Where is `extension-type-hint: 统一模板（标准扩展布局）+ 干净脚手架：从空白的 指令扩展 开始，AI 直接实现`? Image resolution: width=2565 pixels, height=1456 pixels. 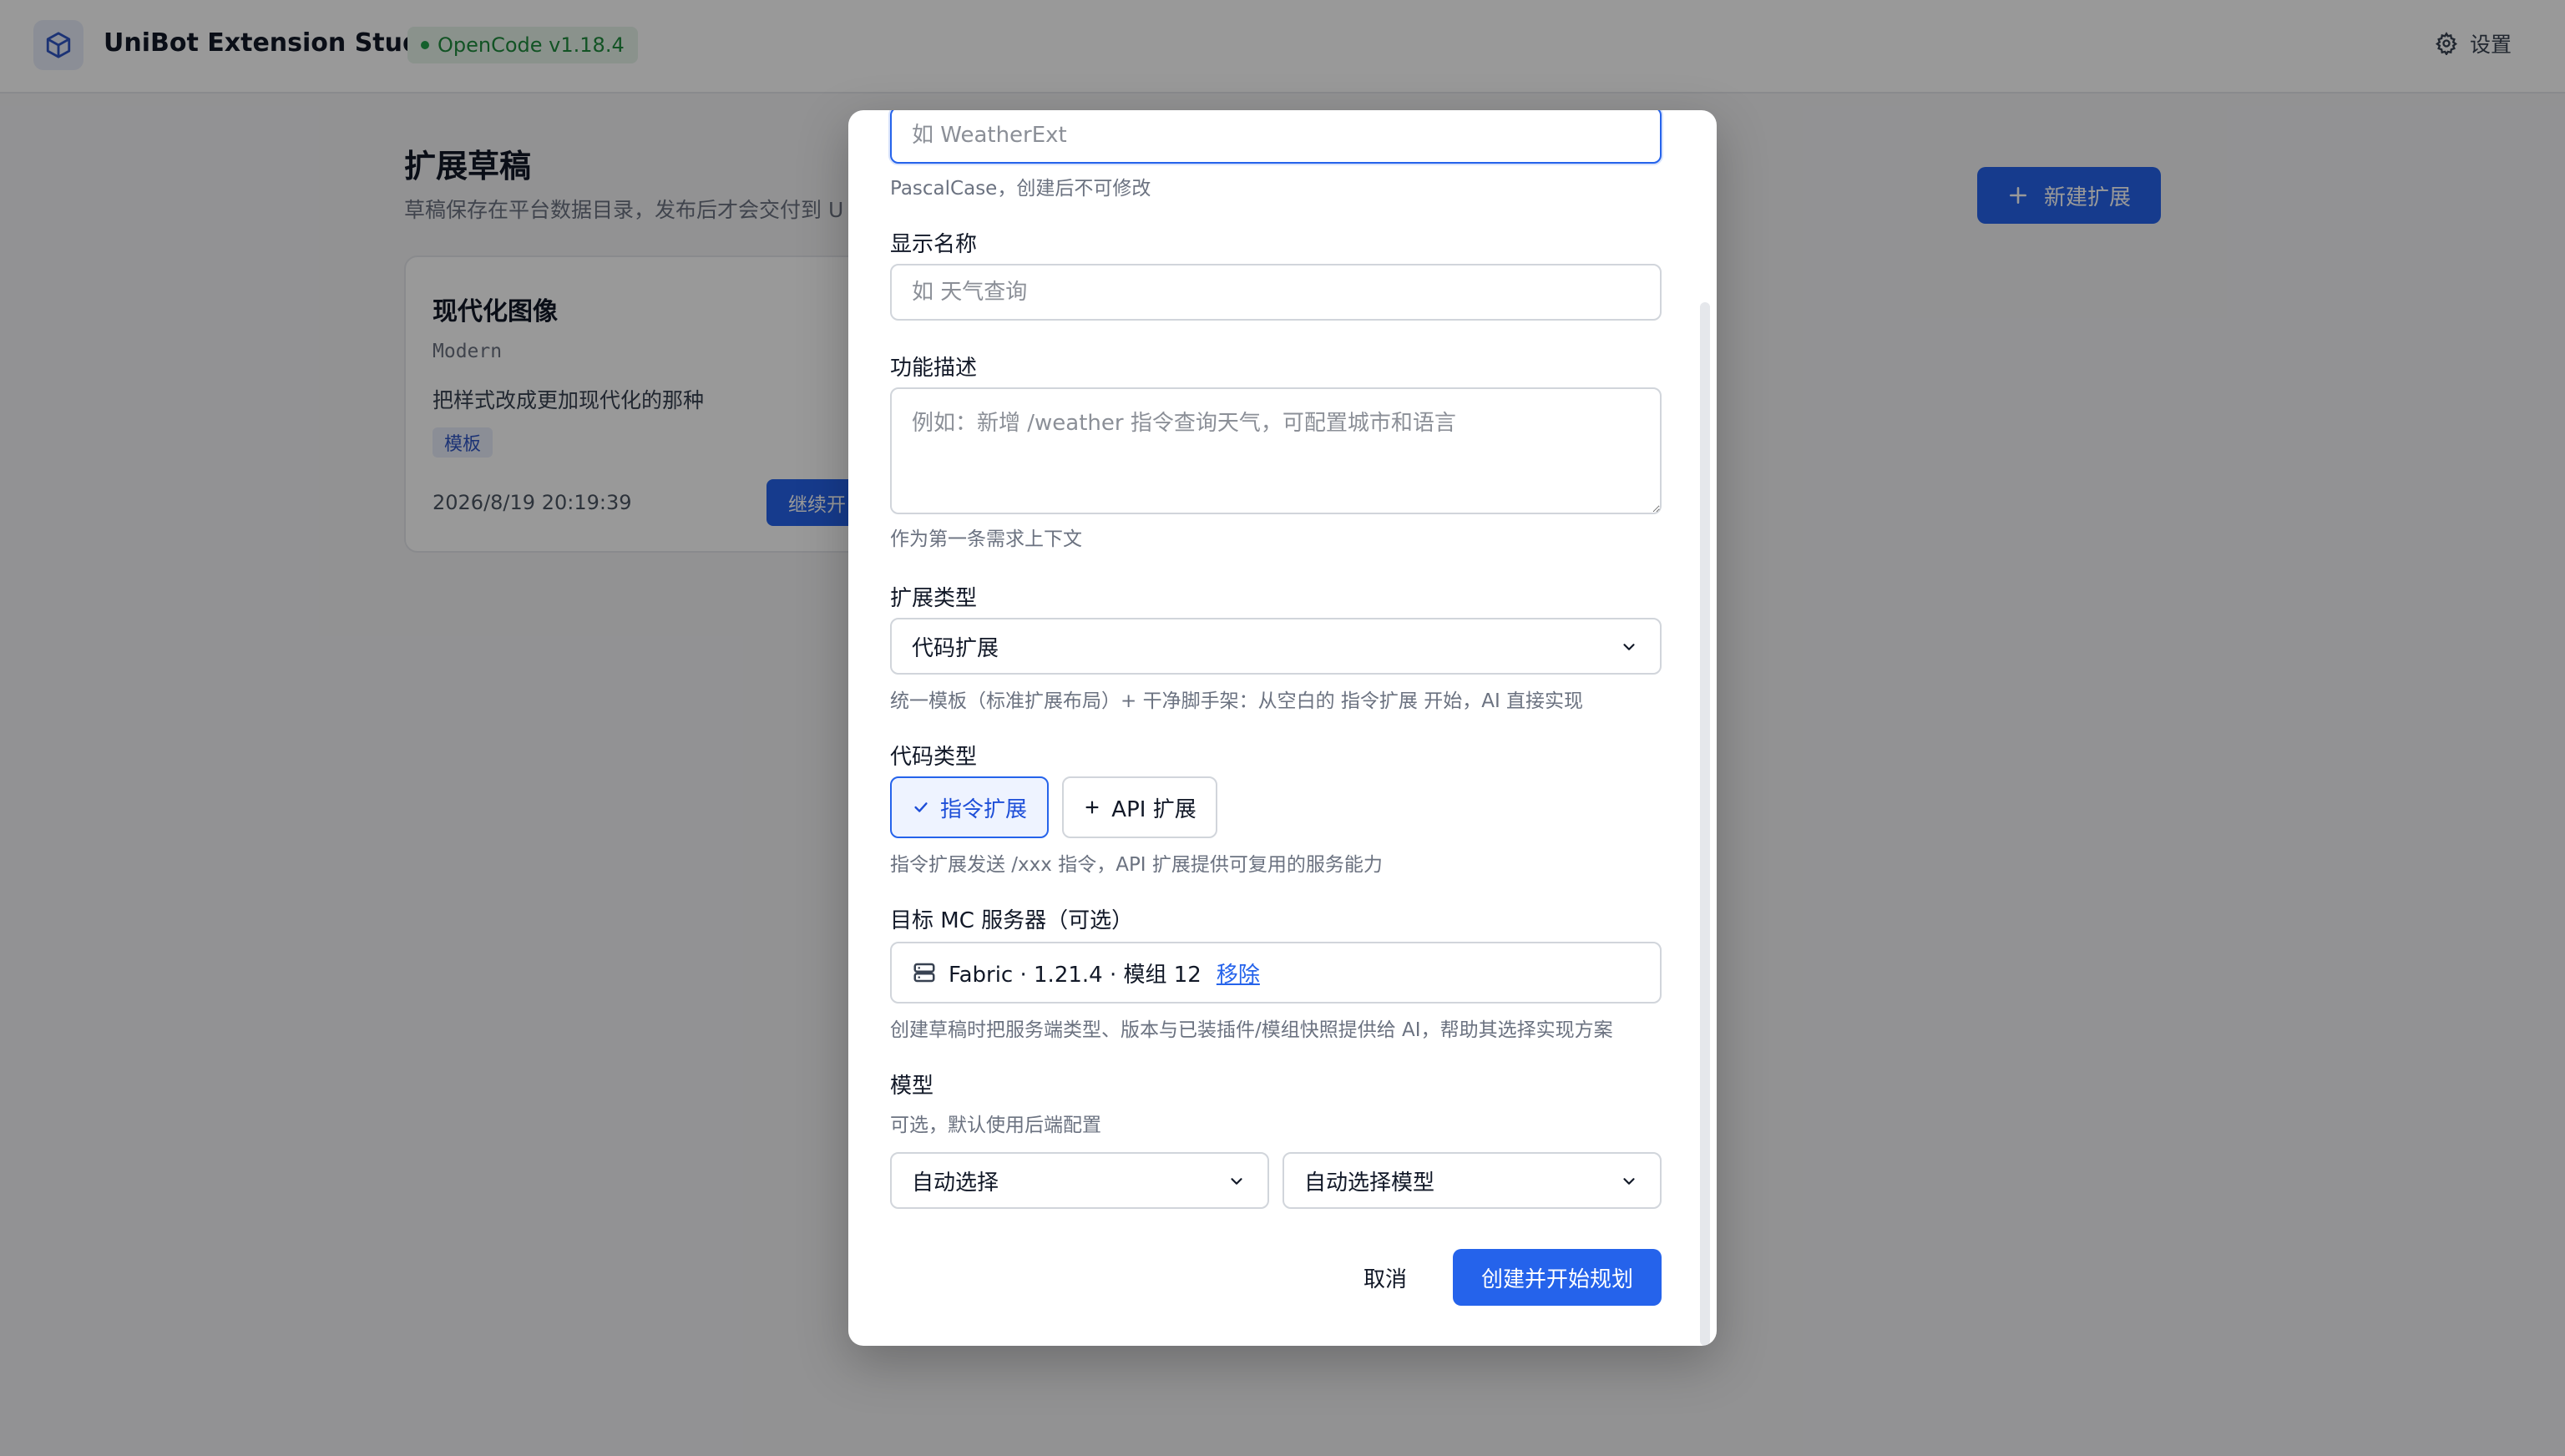 extension-type-hint: 统一模板（标准扩展布局）+ 干净脚手架：从空白的 指令扩展 开始，AI 直接实现 is located at coordinates (1237, 701).